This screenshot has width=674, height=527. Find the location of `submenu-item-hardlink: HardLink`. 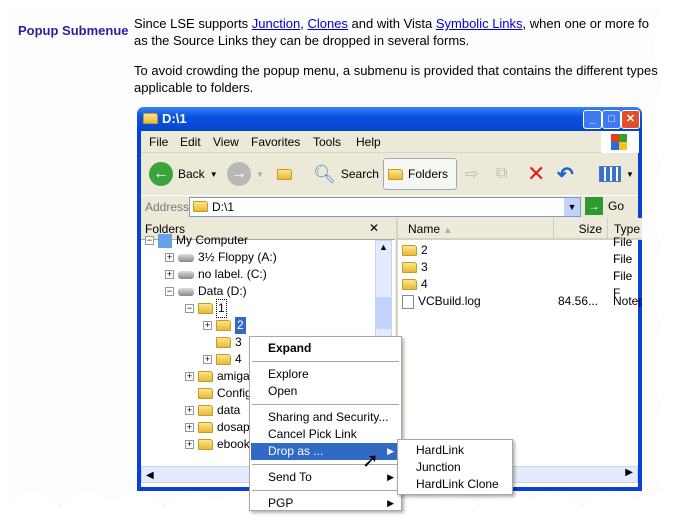

submenu-item-hardlink: HardLink is located at coordinates (455, 450).